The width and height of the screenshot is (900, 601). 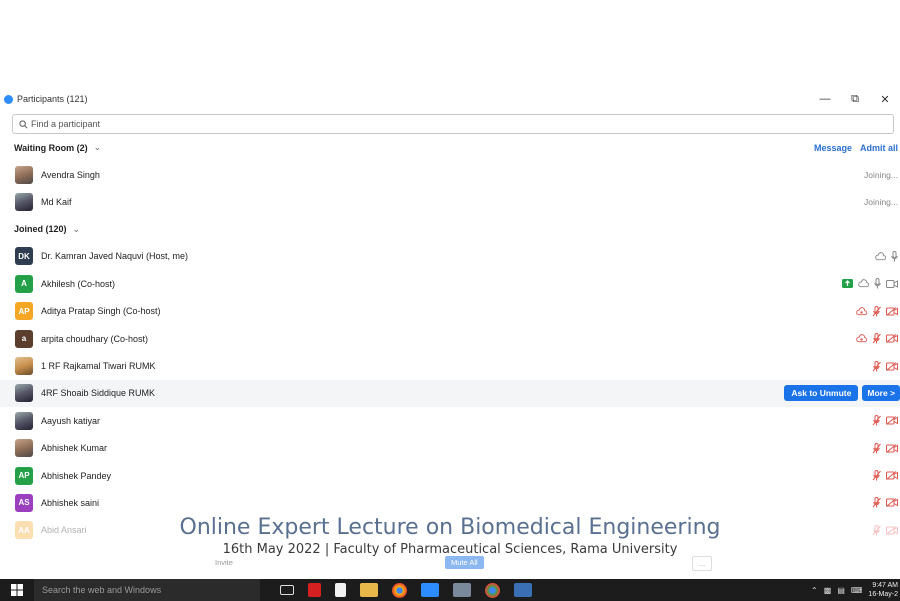 I want to click on system-tray: ⌃ ▩ ▤ ⌨ 9:47 AM 16-May-2, so click(x=855, y=590).